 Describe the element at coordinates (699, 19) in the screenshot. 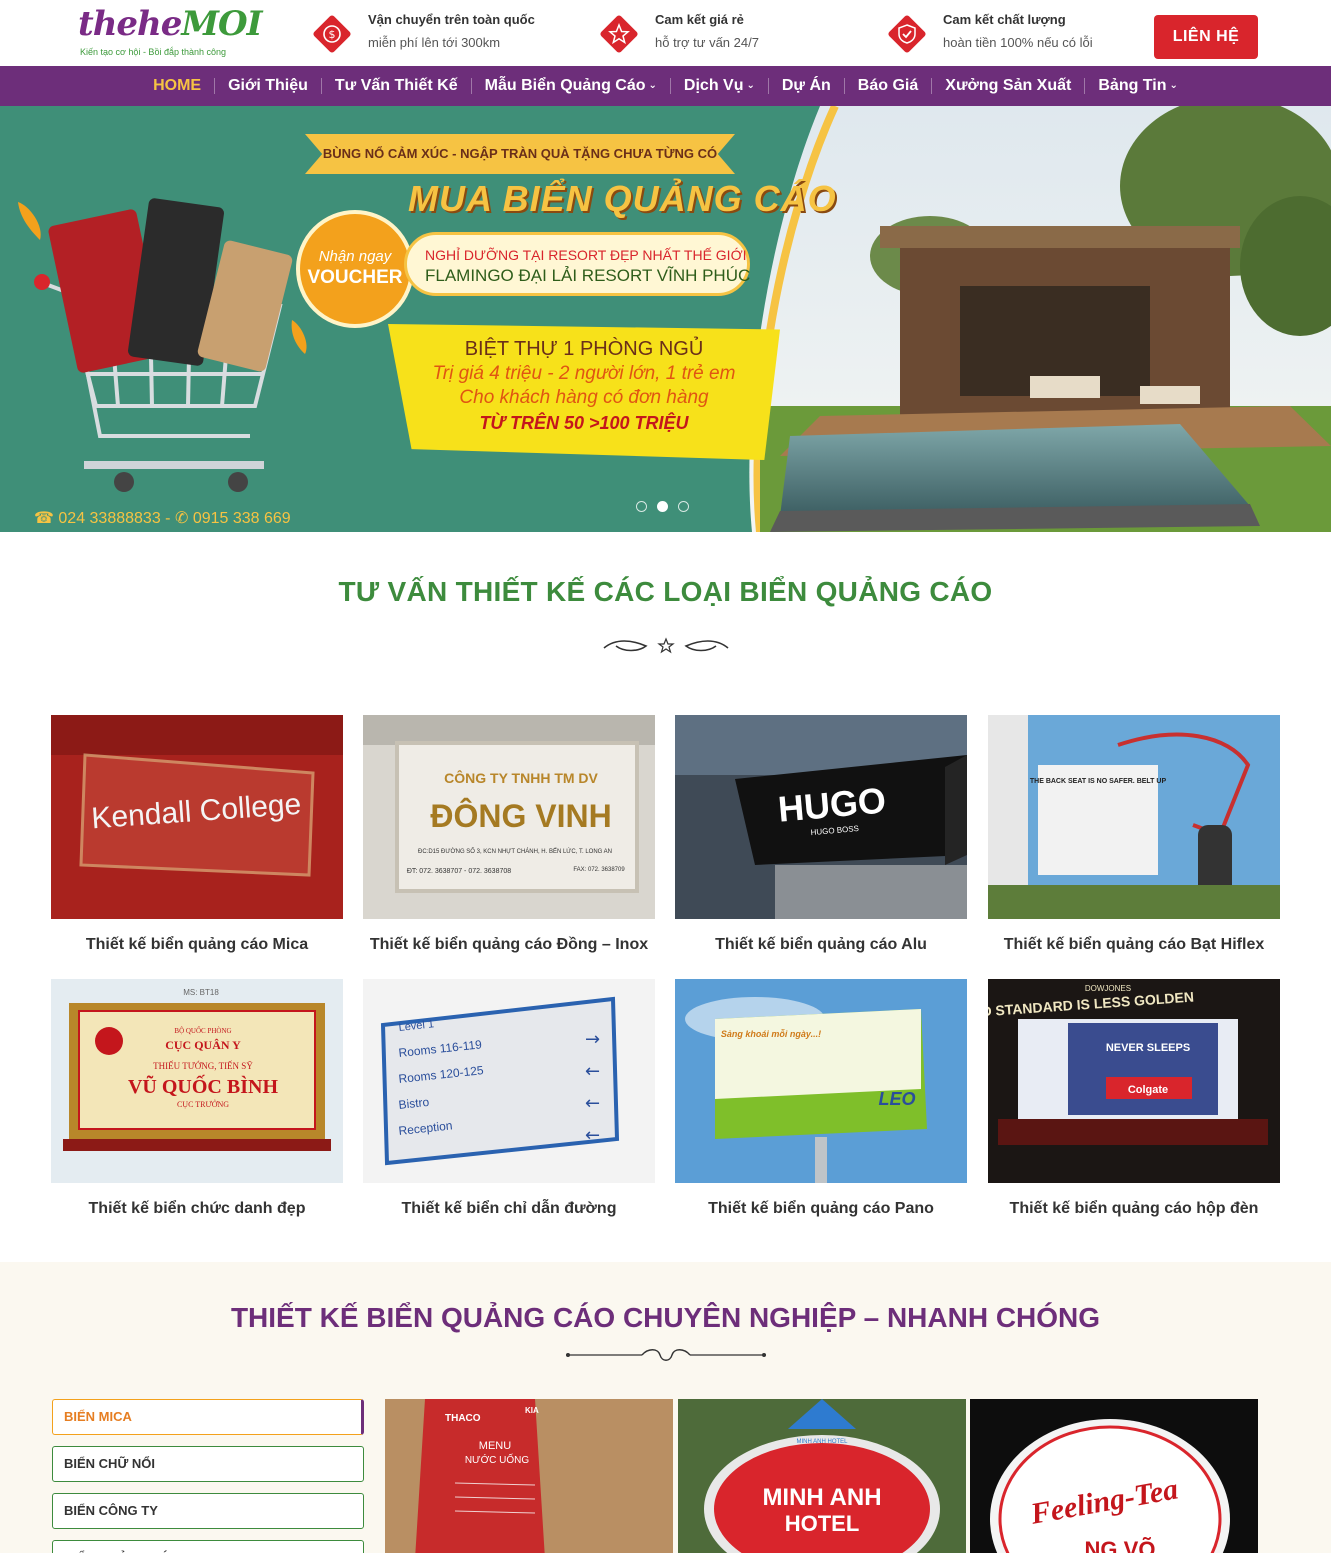

I see `feature-title: Cam kết giá rẻ` at that location.